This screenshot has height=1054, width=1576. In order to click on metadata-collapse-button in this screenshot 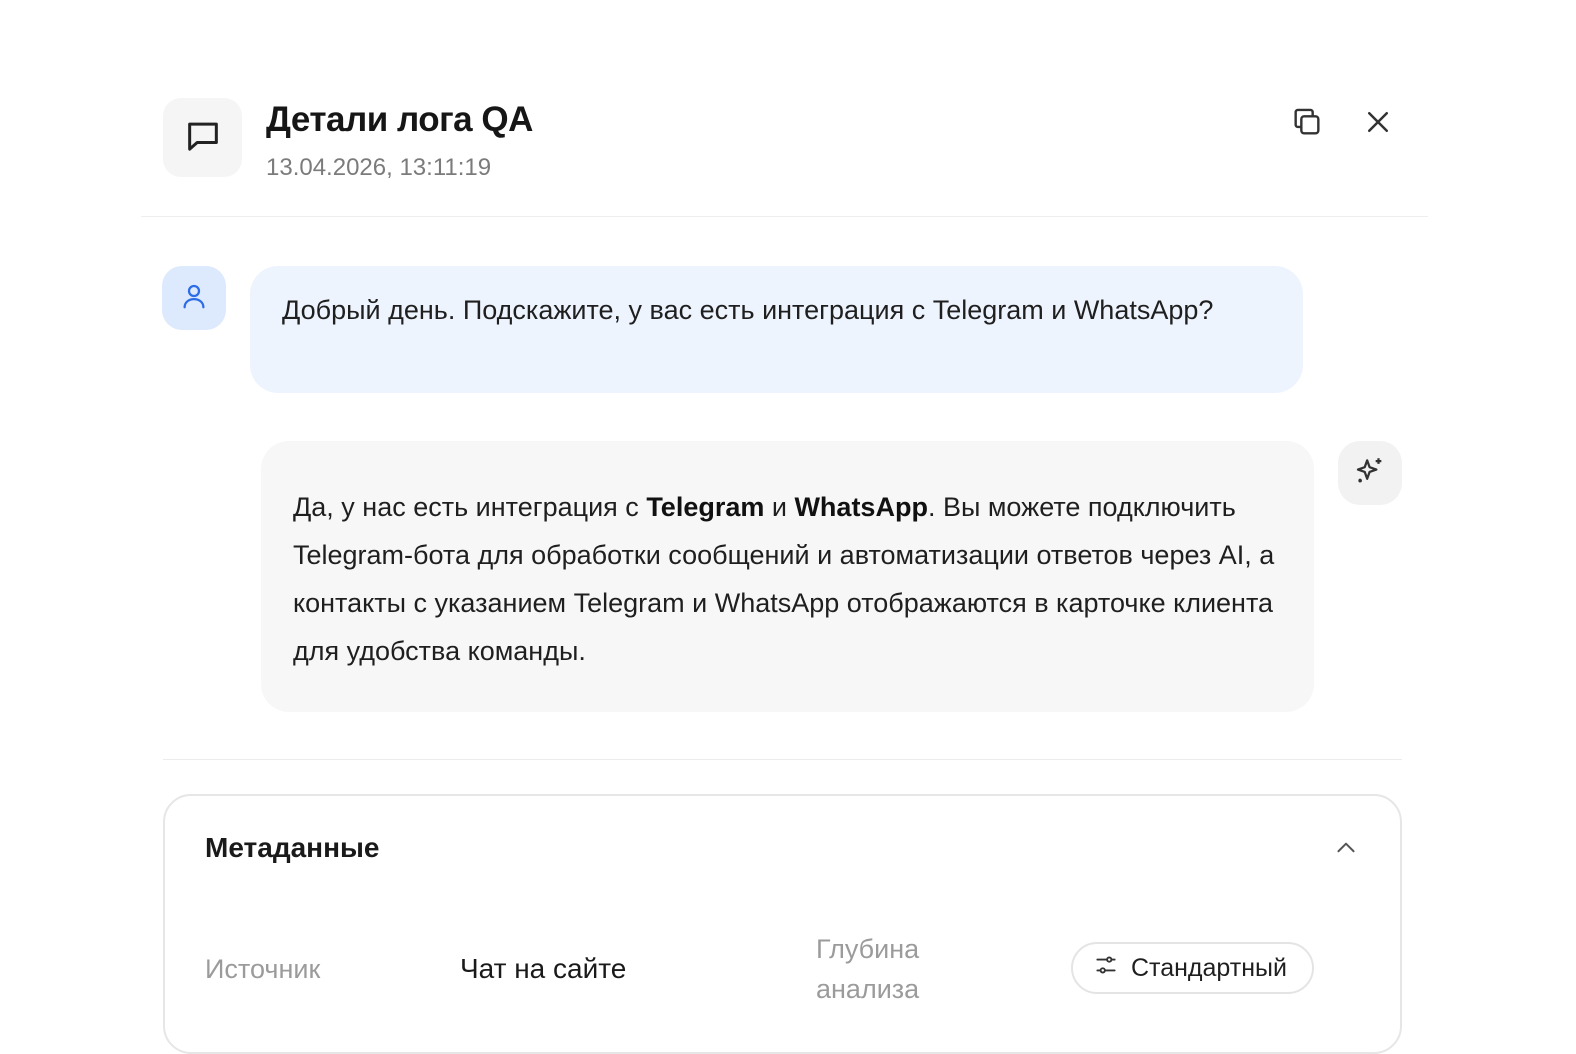, I will do `click(1346, 850)`.